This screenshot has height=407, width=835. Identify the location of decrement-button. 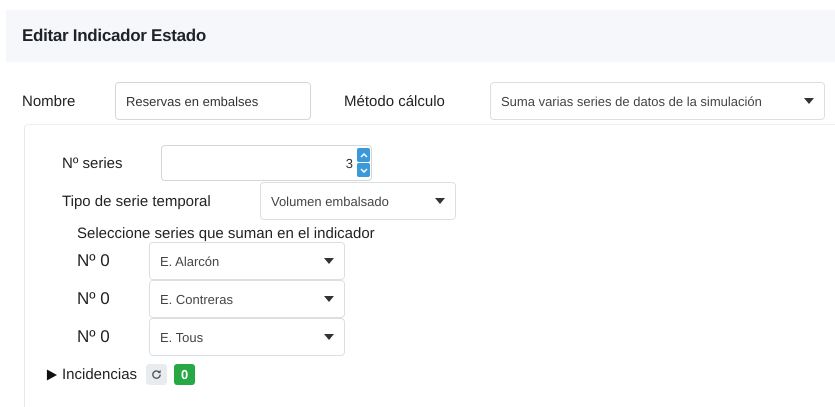
(363, 170).